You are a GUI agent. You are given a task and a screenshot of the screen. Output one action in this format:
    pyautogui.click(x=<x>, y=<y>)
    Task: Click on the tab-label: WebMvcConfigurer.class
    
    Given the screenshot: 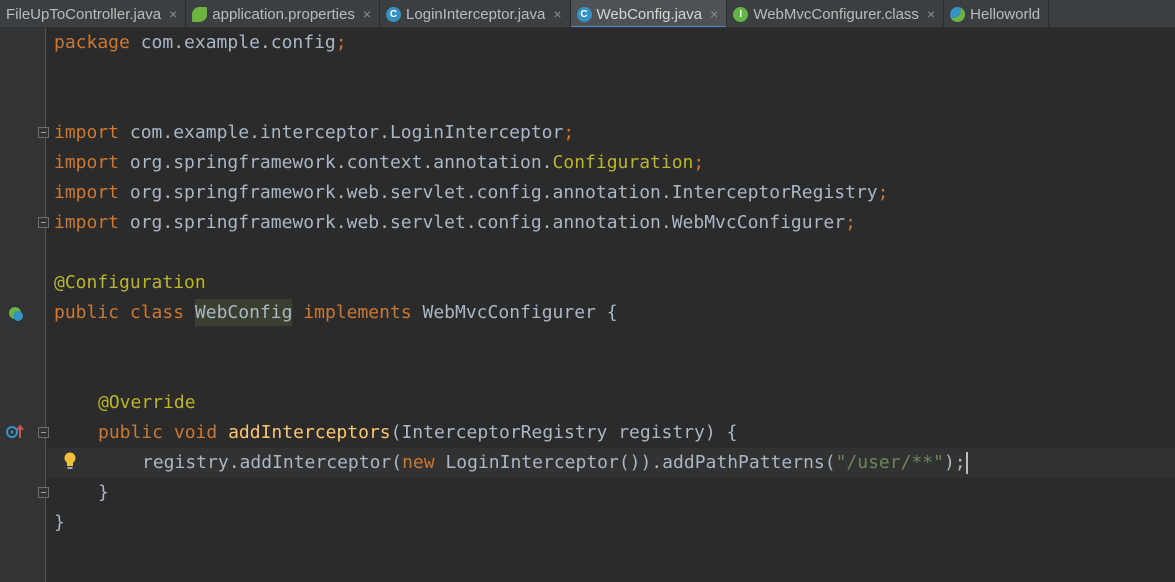 What is the action you would take?
    pyautogui.click(x=836, y=14)
    